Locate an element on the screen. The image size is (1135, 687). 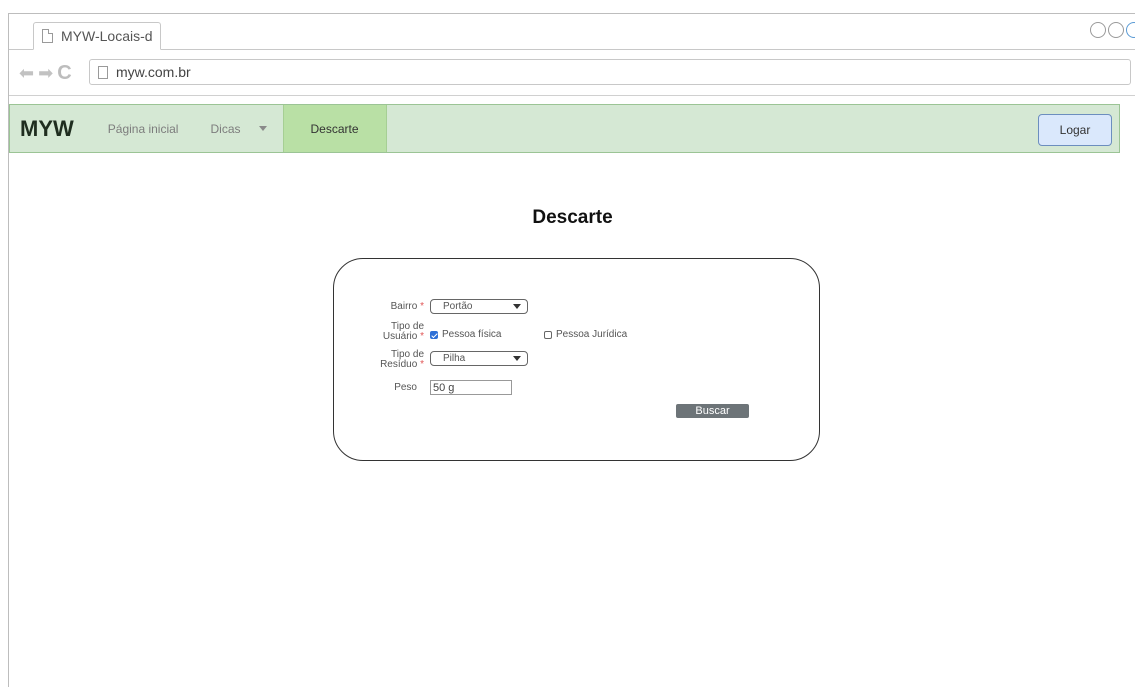
checkbox-pessoa-juridica: Pessoa Jurídica is located at coordinates (585, 334).